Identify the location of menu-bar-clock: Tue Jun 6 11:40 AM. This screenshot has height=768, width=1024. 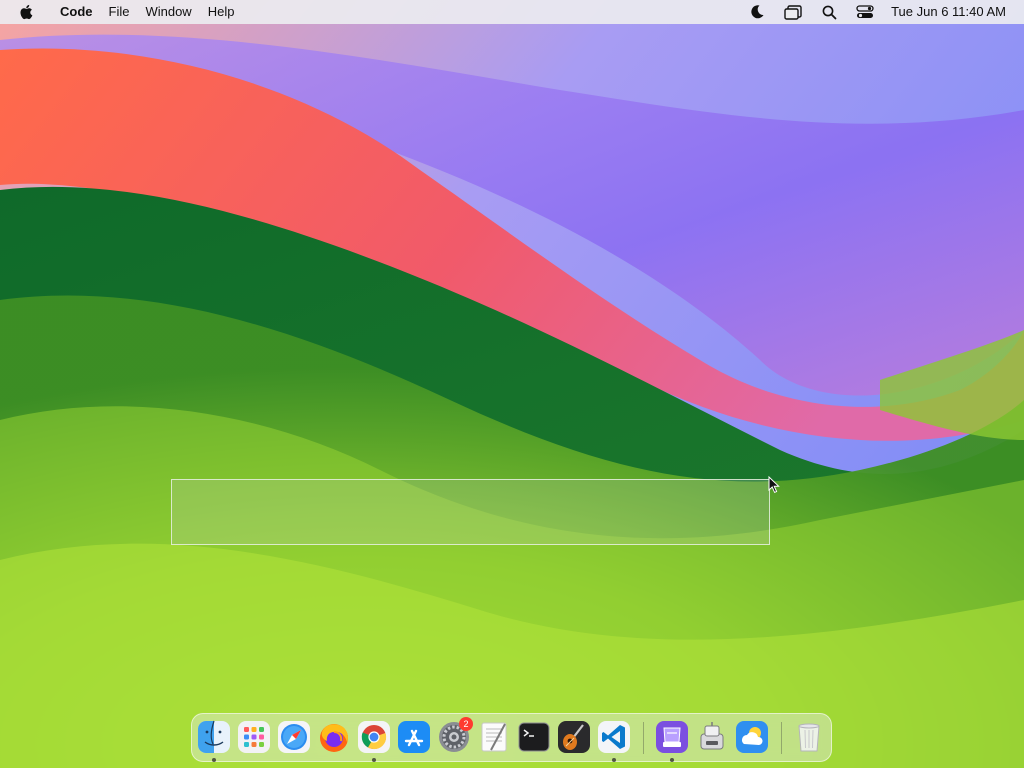
(953, 12).